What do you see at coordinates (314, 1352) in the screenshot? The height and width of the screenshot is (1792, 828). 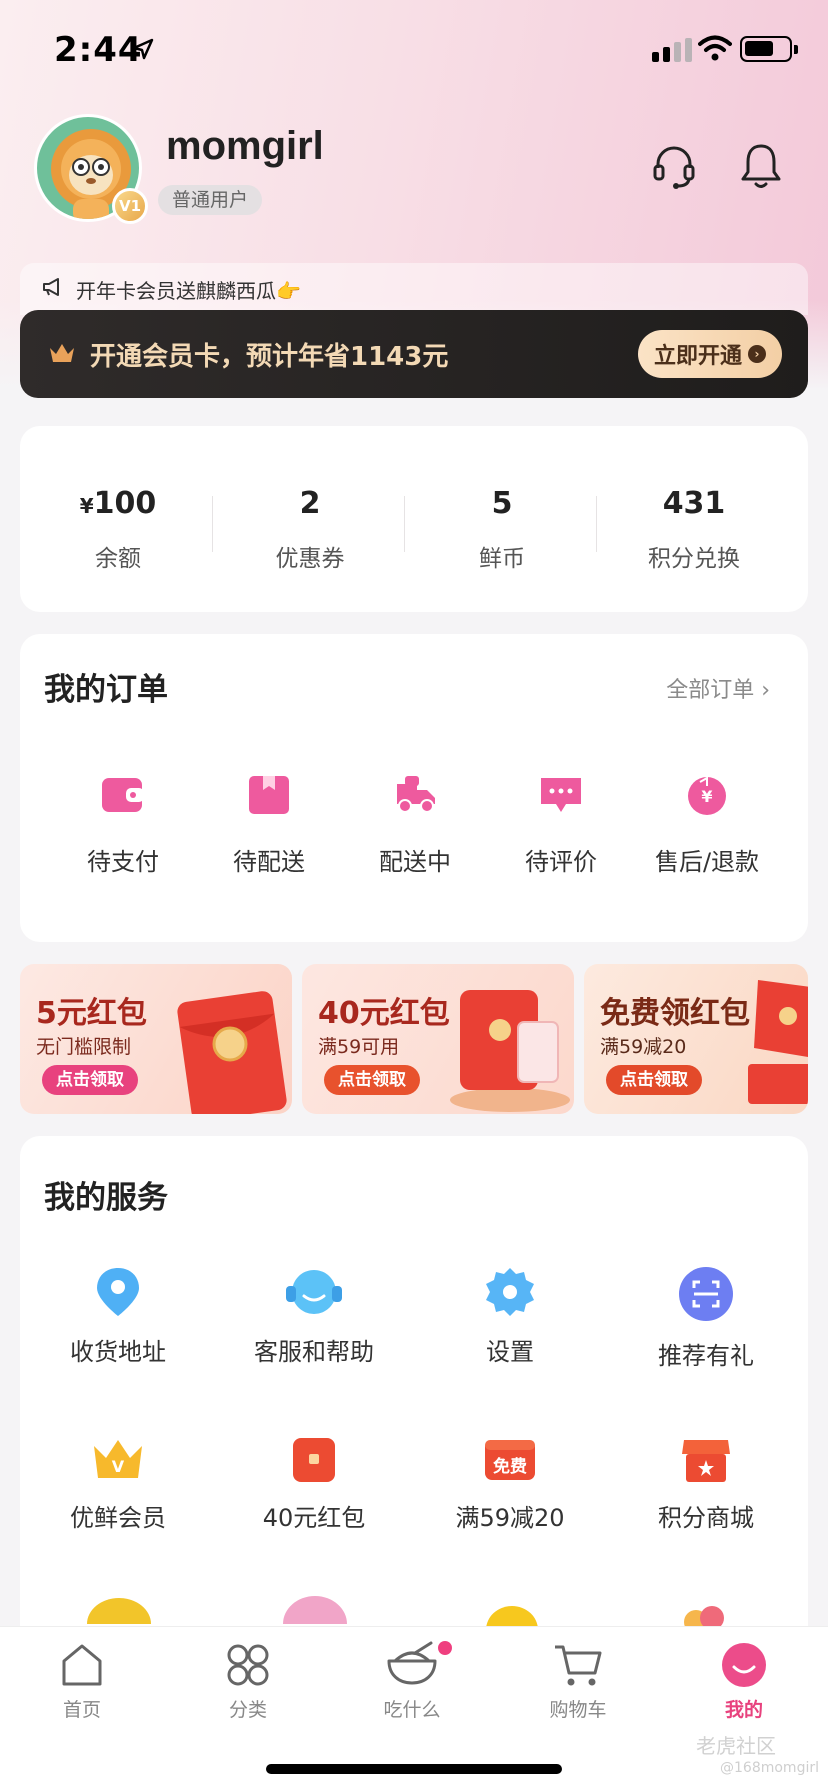 I see `service-label: 客服和帮助` at bounding box center [314, 1352].